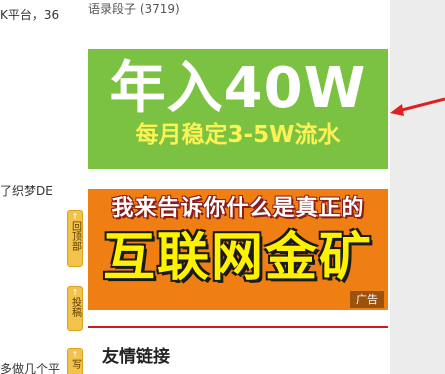  What do you see at coordinates (26, 190) in the screenshot?
I see `article-snippet-2: 了织梦DE` at bounding box center [26, 190].